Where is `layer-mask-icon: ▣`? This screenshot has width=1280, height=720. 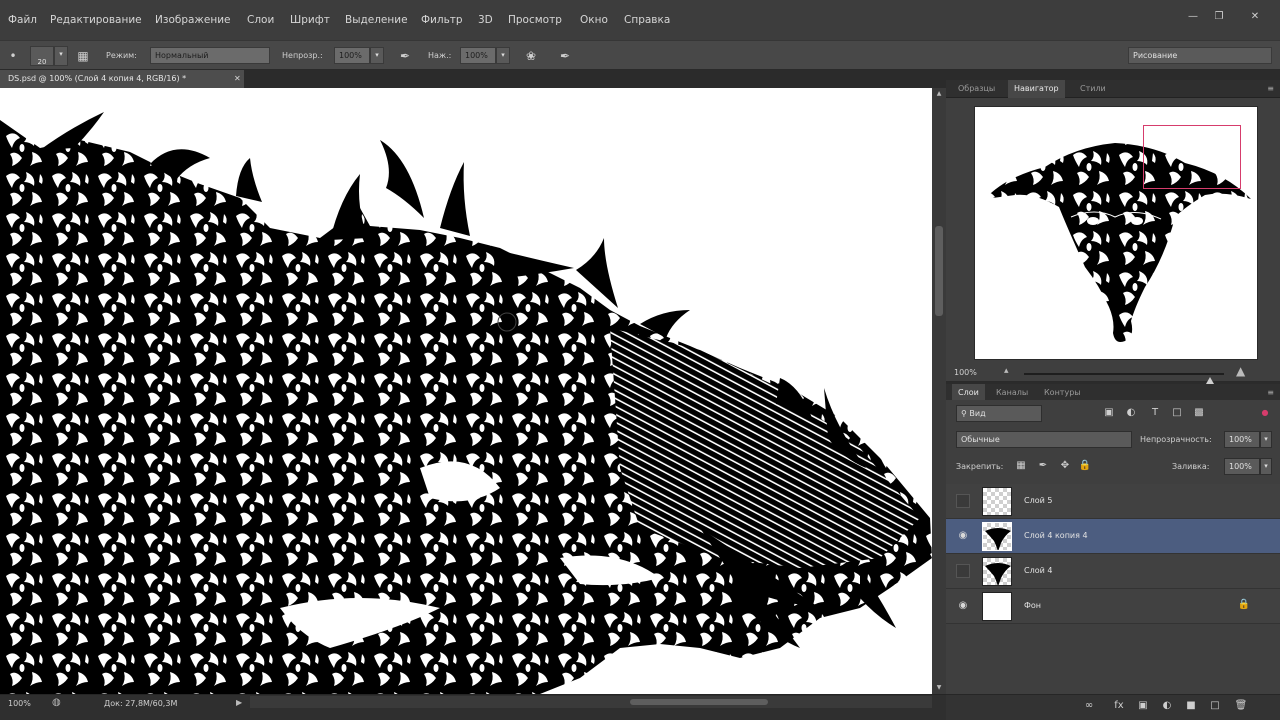
layer-mask-icon: ▣ is located at coordinates (1143, 706).